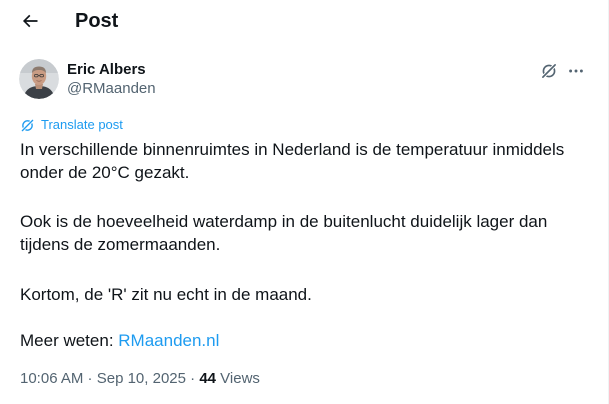  What do you see at coordinates (238, 378) in the screenshot?
I see `views-label: Views` at bounding box center [238, 378].